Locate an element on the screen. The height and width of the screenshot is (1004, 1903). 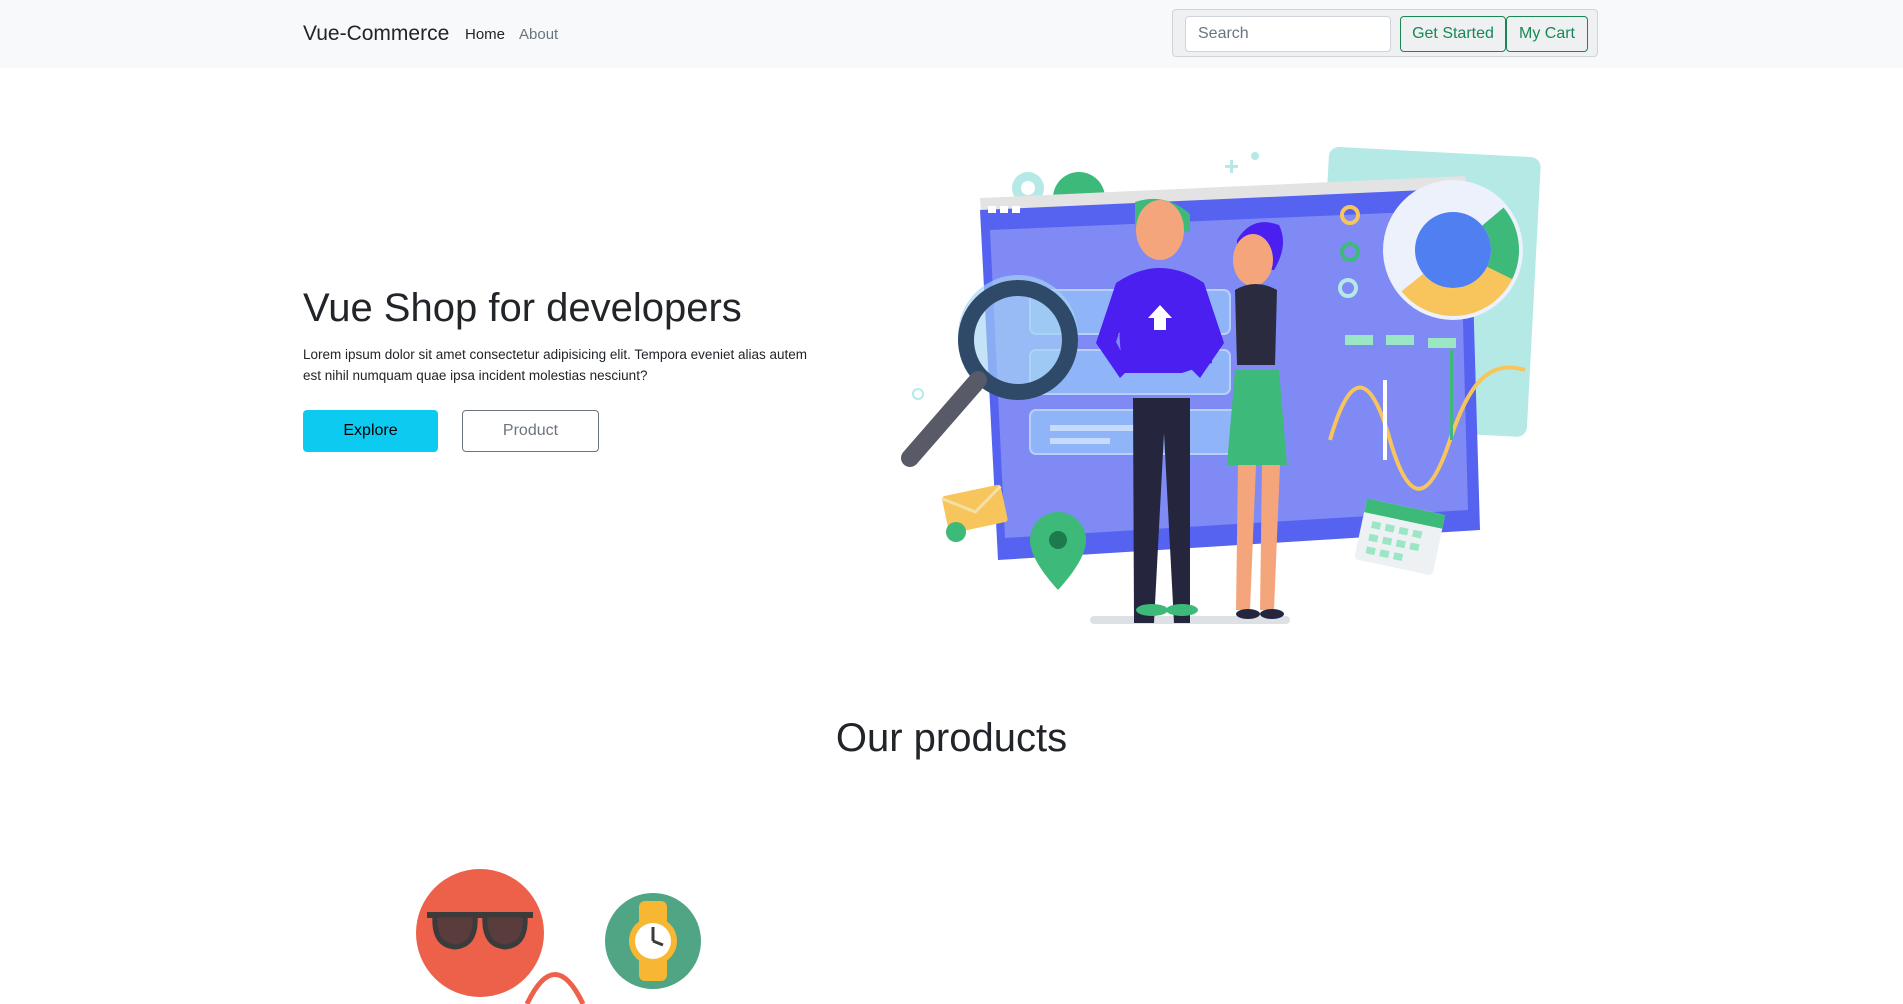
watch-icon is located at coordinates (653, 941).